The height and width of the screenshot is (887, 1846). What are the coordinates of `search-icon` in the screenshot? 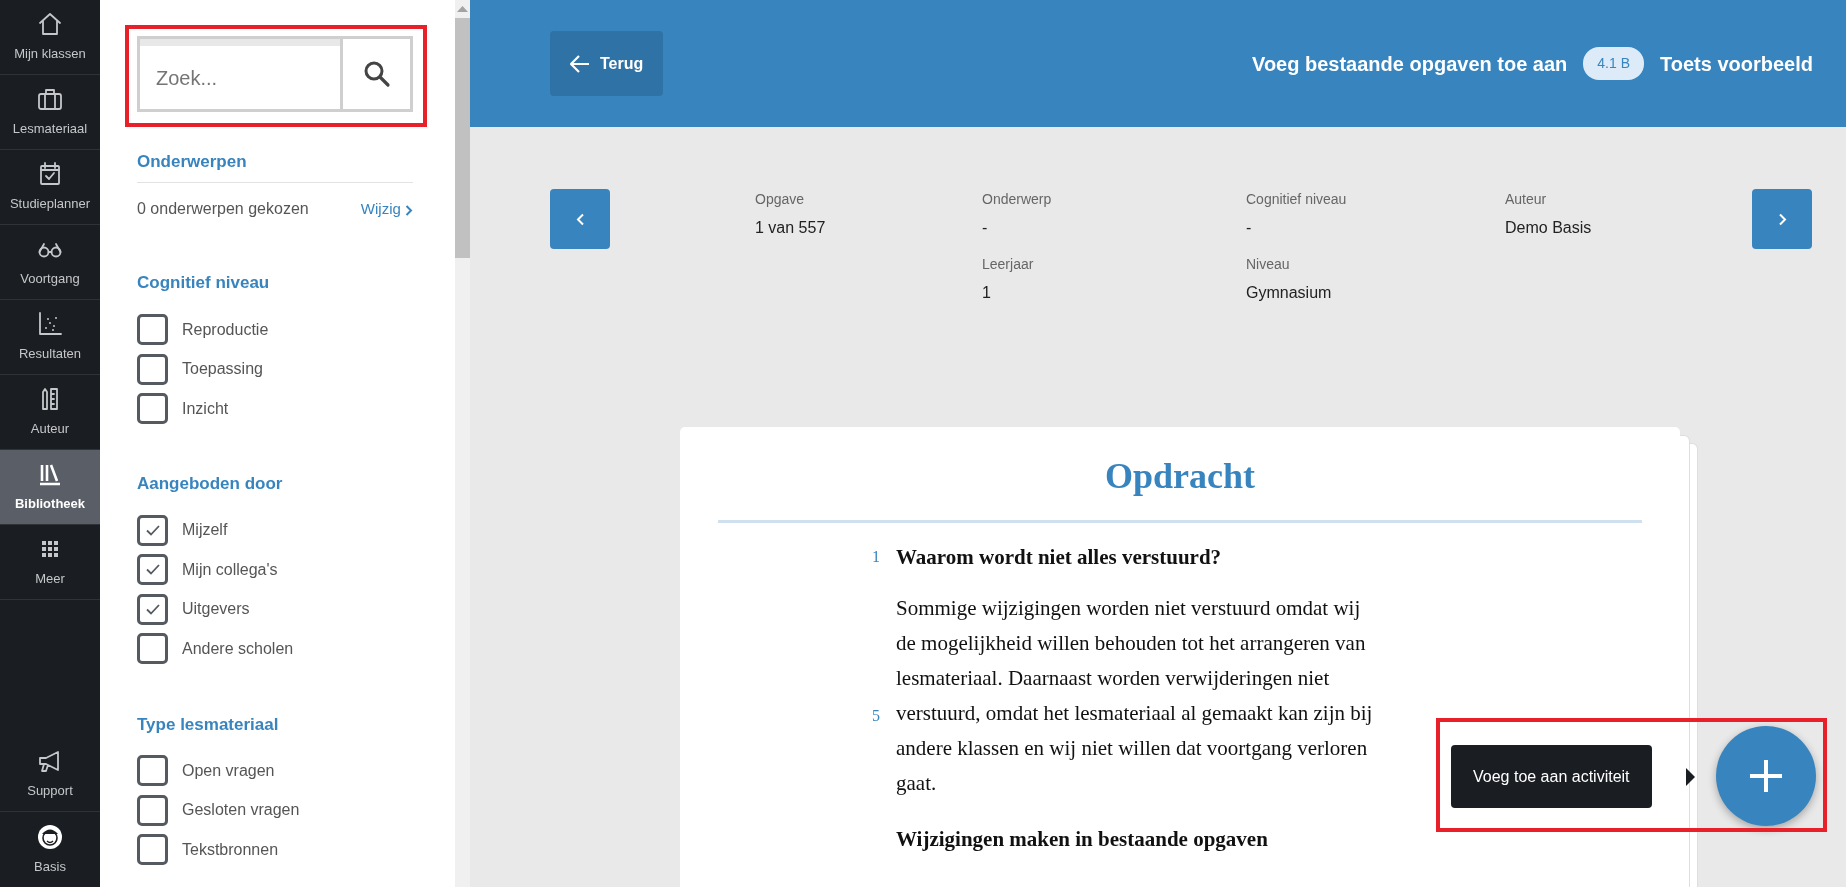 It's located at (376, 74).